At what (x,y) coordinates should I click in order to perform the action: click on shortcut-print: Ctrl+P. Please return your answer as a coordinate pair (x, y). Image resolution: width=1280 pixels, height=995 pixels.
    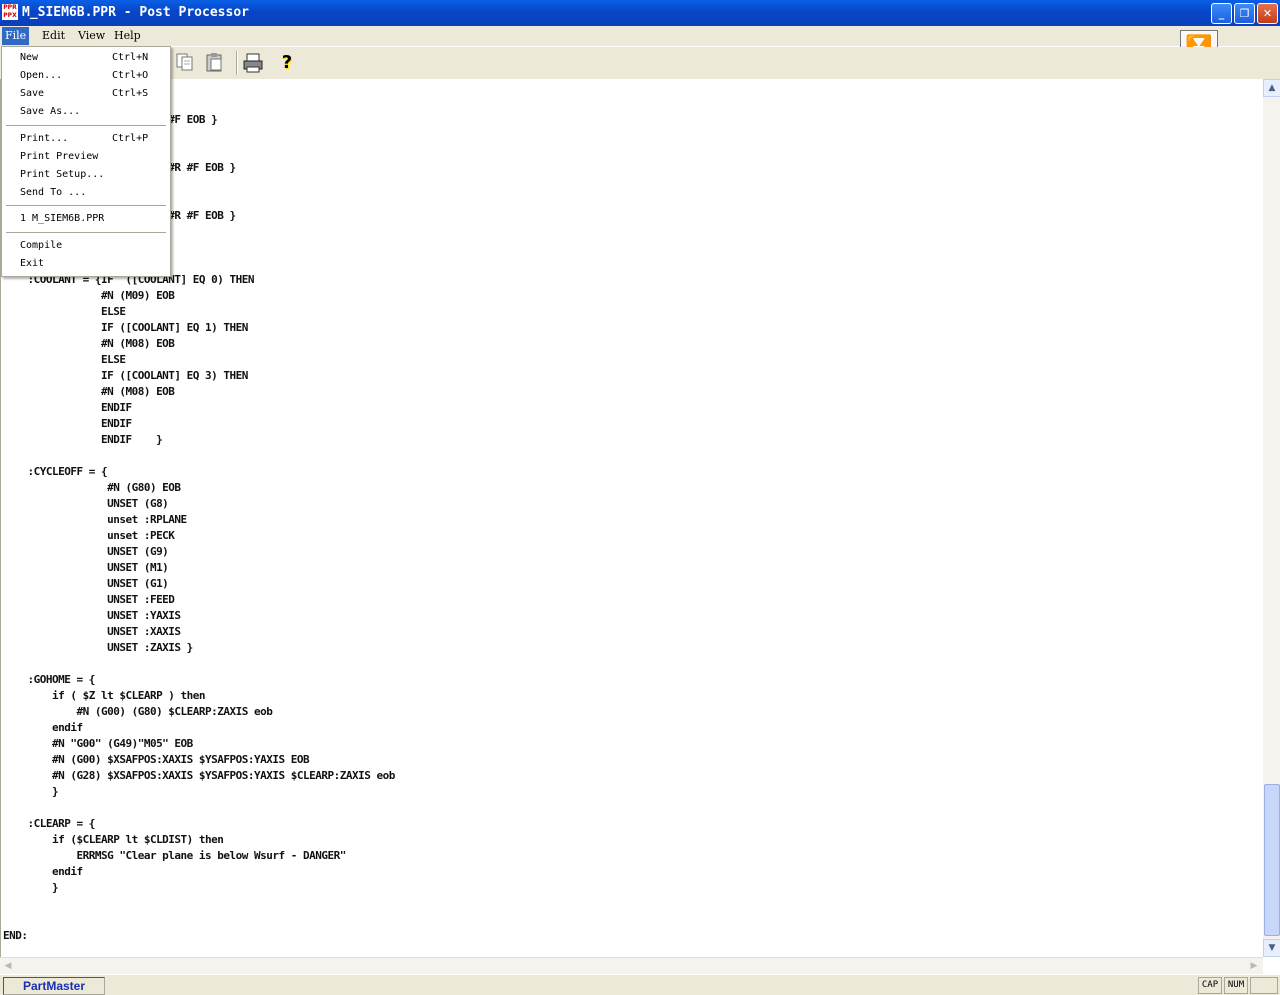
    Looking at the image, I should click on (130, 138).